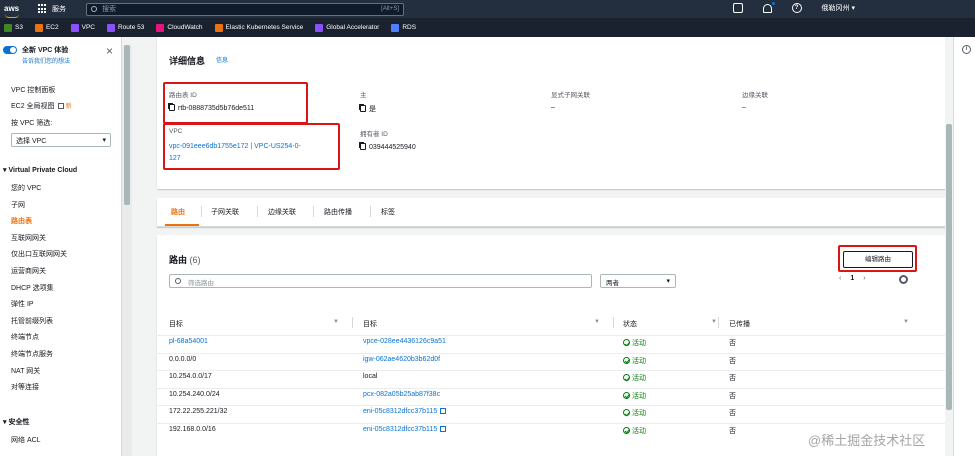 The height and width of the screenshot is (456, 975). I want to click on column-header-status: 状态, so click(630, 324).